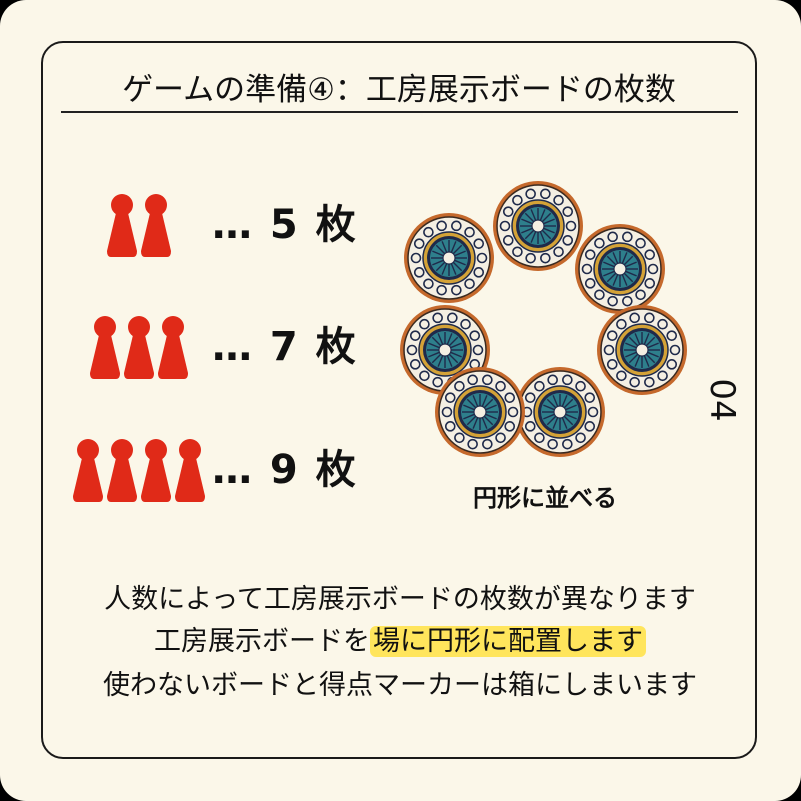 The height and width of the screenshot is (801, 801). What do you see at coordinates (285, 225) in the screenshot?
I see `tile-count-label: … 5 枚` at bounding box center [285, 225].